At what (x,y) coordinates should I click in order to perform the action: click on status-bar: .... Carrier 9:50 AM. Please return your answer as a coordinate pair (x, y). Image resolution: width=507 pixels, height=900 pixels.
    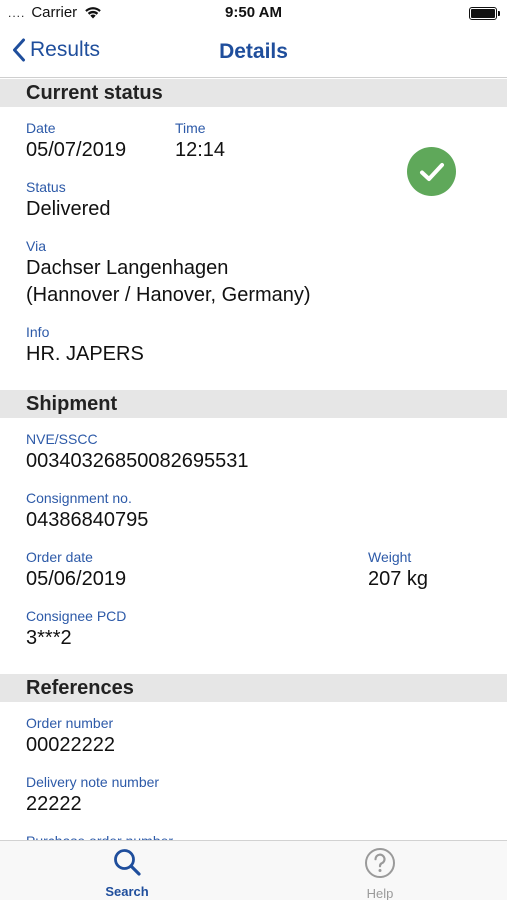
    Looking at the image, I should click on (253, 14).